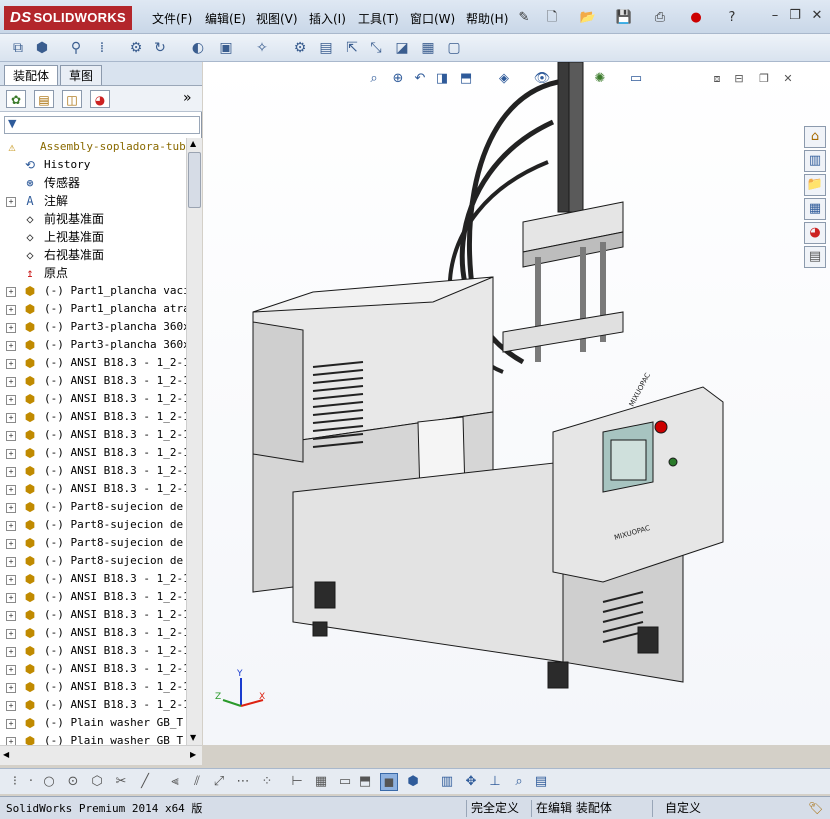  Describe the element at coordinates (172, 18) in the screenshot. I see `menu-file: 文件(F)` at that location.